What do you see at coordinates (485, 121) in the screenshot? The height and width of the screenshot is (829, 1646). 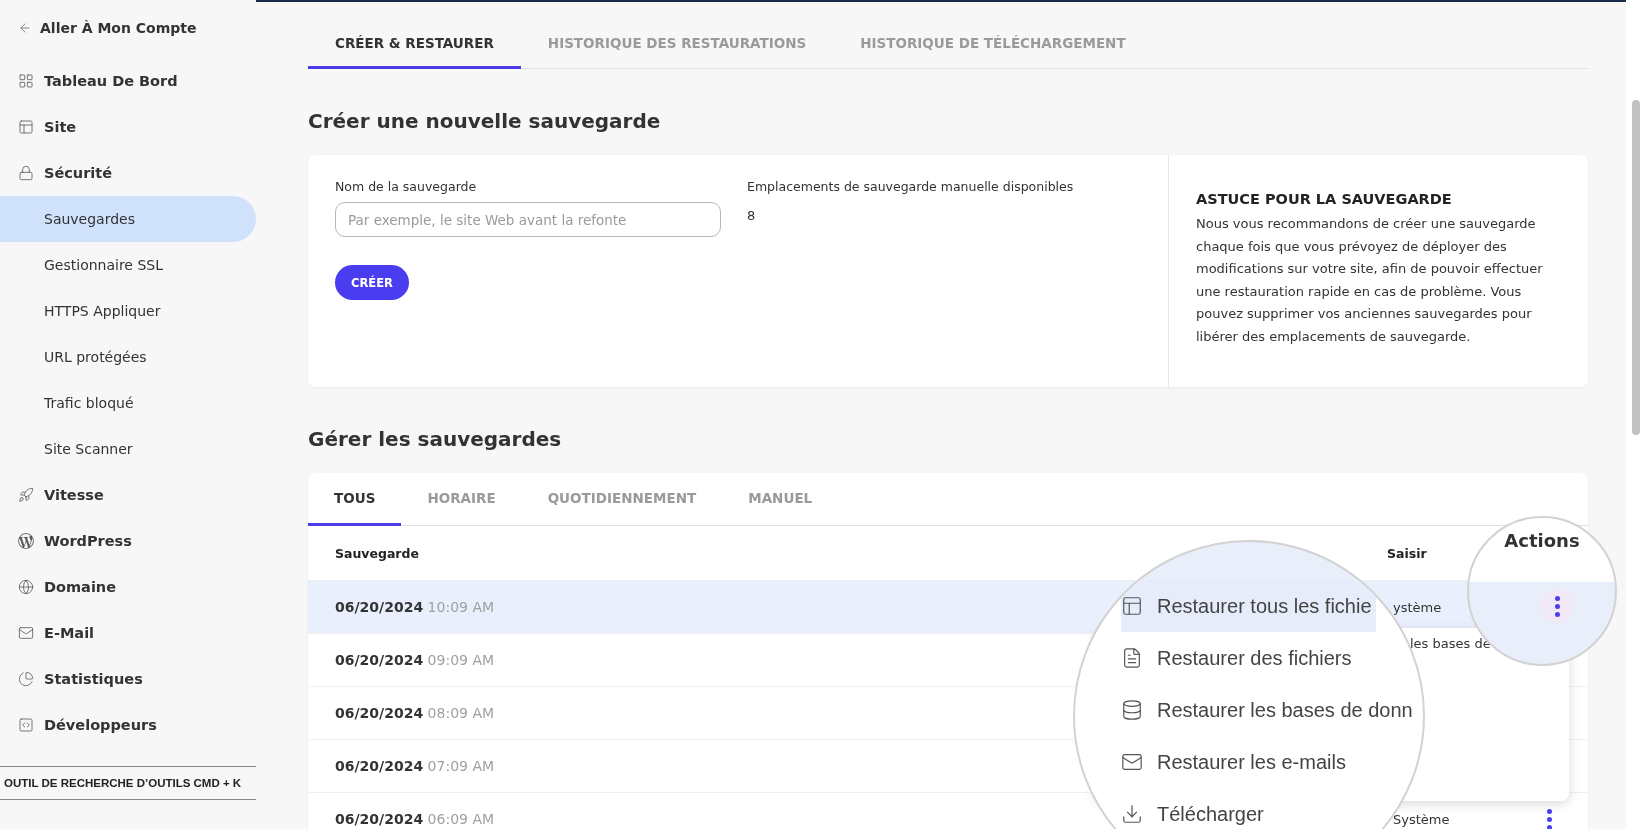 I see `section-heading: Créer une nouvelle sauvegarde` at bounding box center [485, 121].